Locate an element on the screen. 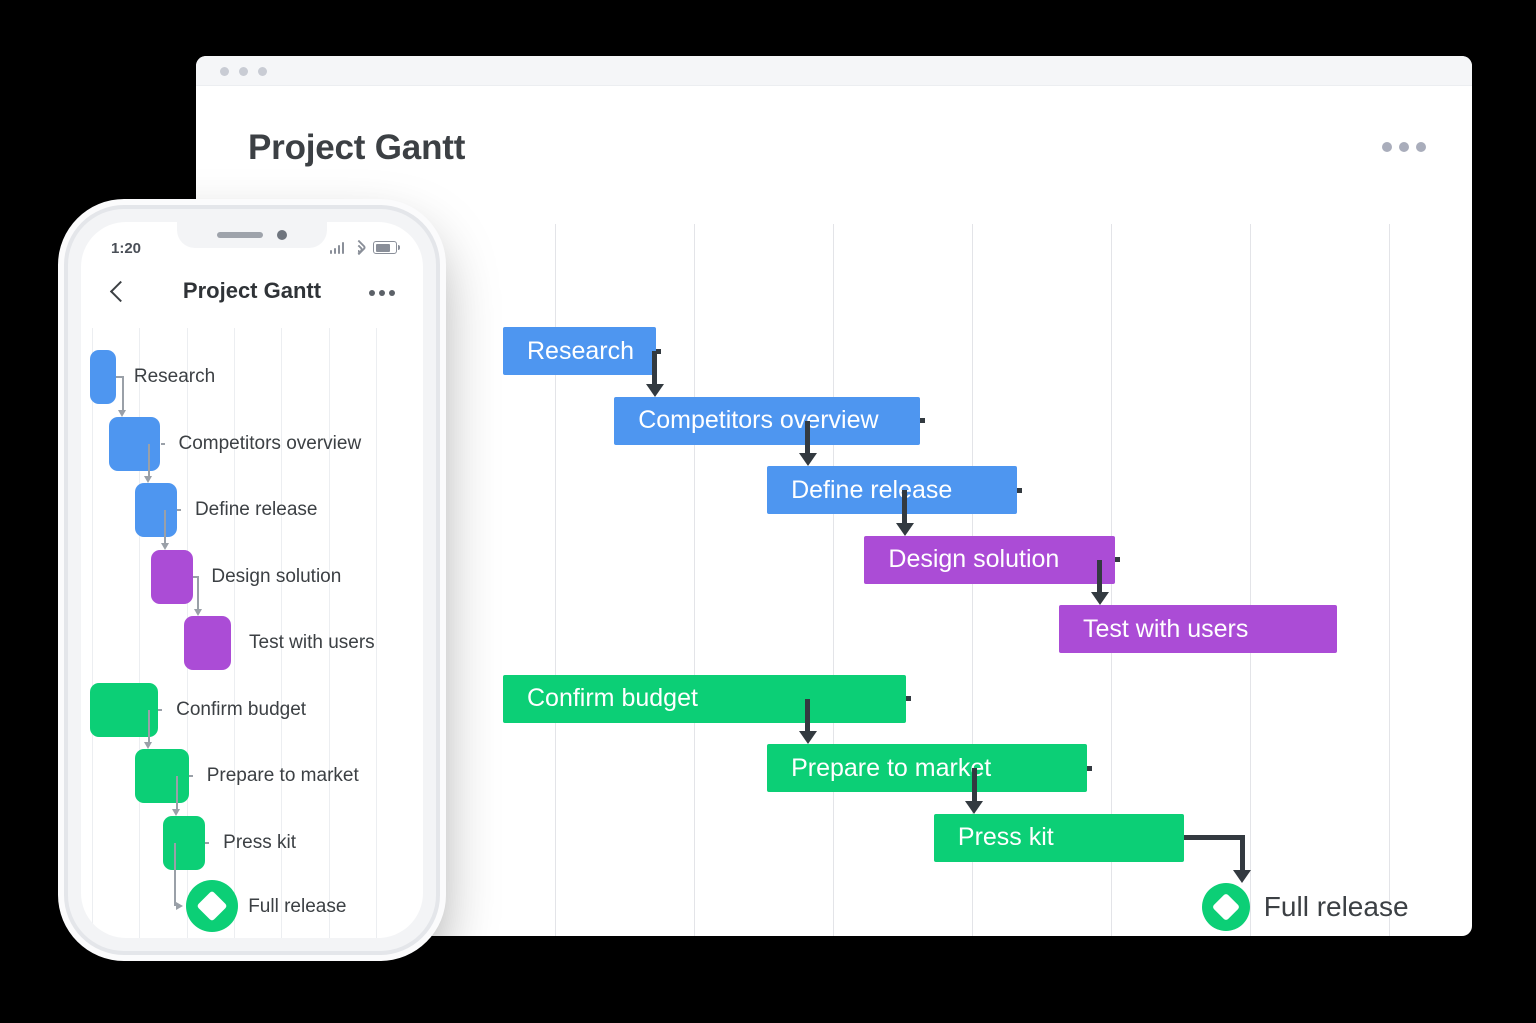 The height and width of the screenshot is (1023, 1536). battery-icon is located at coordinates (386, 247).